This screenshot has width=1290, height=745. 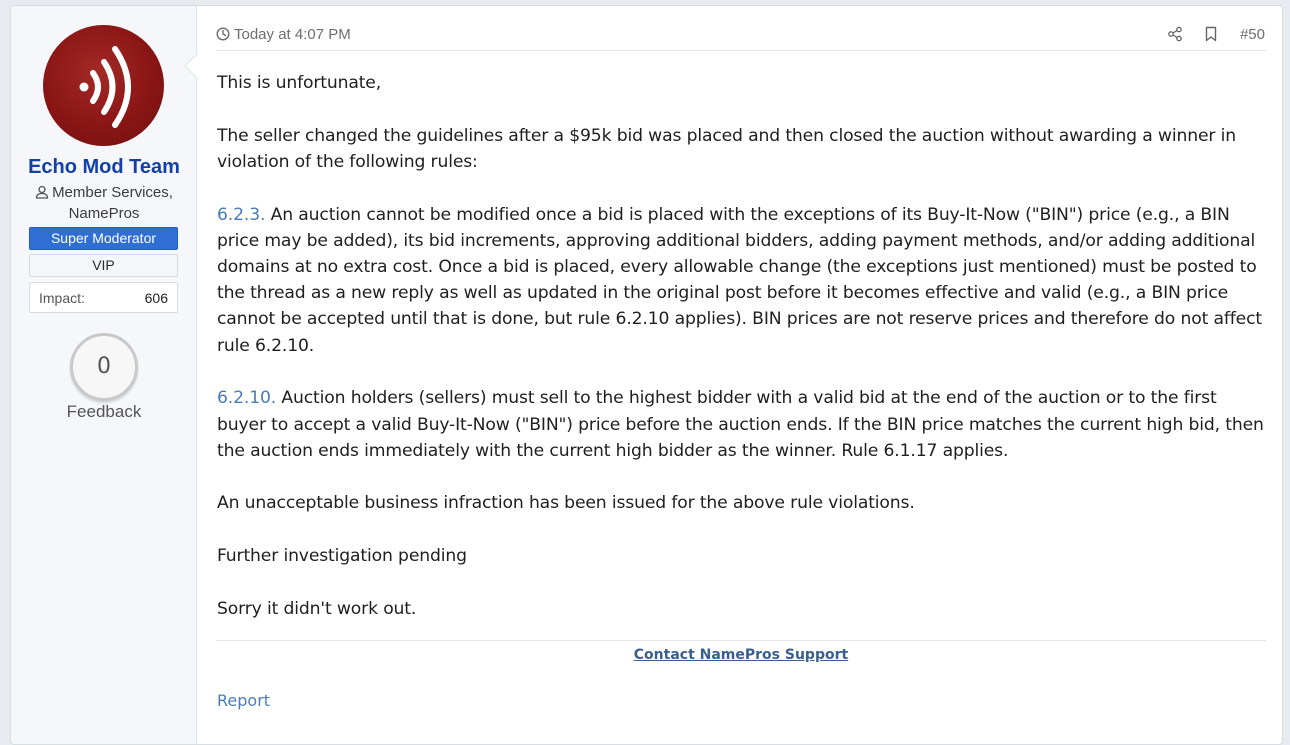 What do you see at coordinates (42, 192) in the screenshot?
I see `user-icon` at bounding box center [42, 192].